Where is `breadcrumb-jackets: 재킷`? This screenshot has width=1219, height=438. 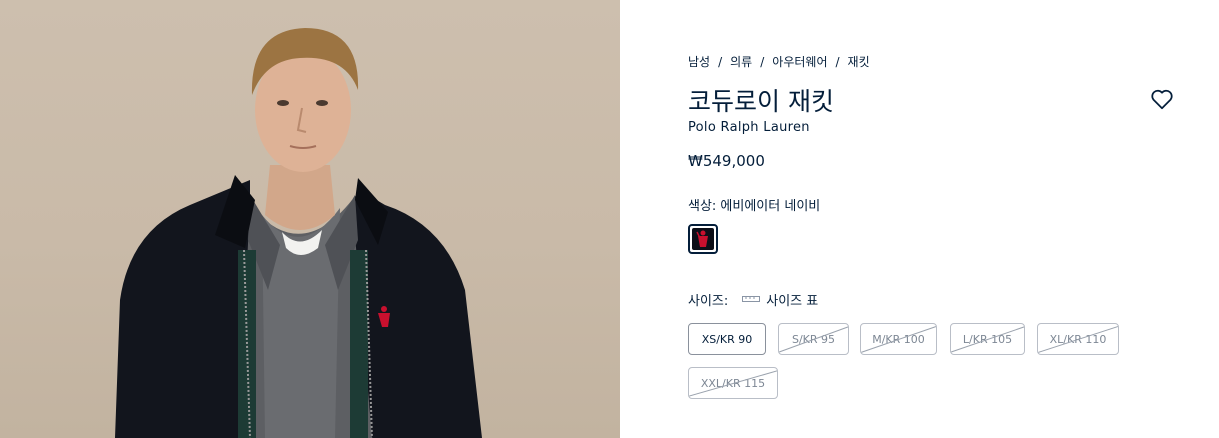 breadcrumb-jackets: 재킷 is located at coordinates (859, 62).